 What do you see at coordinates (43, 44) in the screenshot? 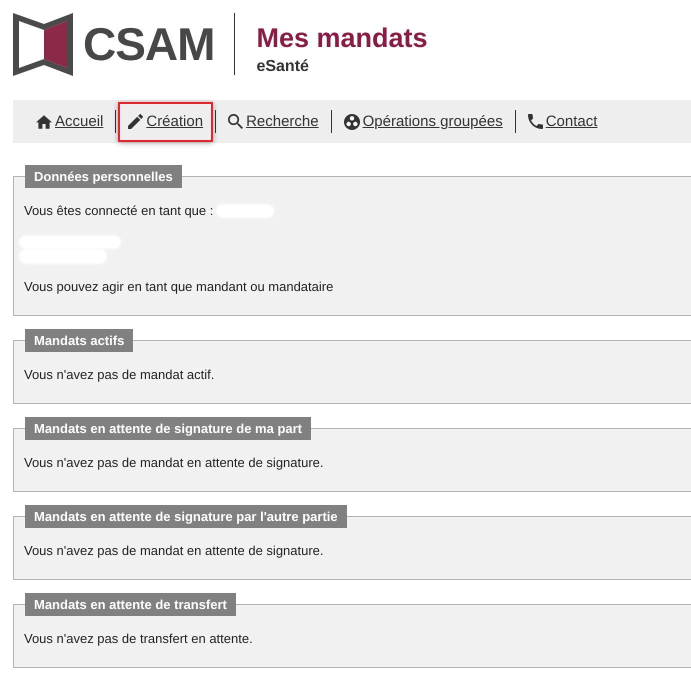
I see `door-logo-icon` at bounding box center [43, 44].